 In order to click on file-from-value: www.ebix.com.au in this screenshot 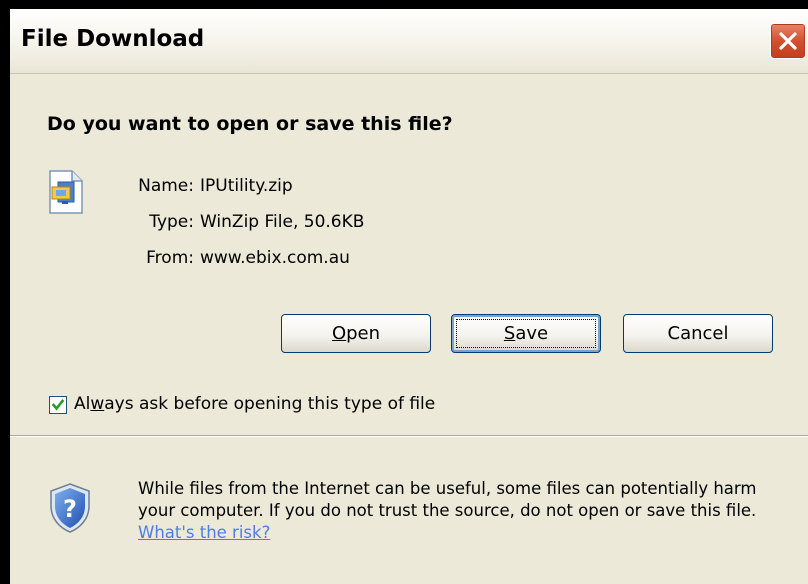, I will do `click(275, 258)`.